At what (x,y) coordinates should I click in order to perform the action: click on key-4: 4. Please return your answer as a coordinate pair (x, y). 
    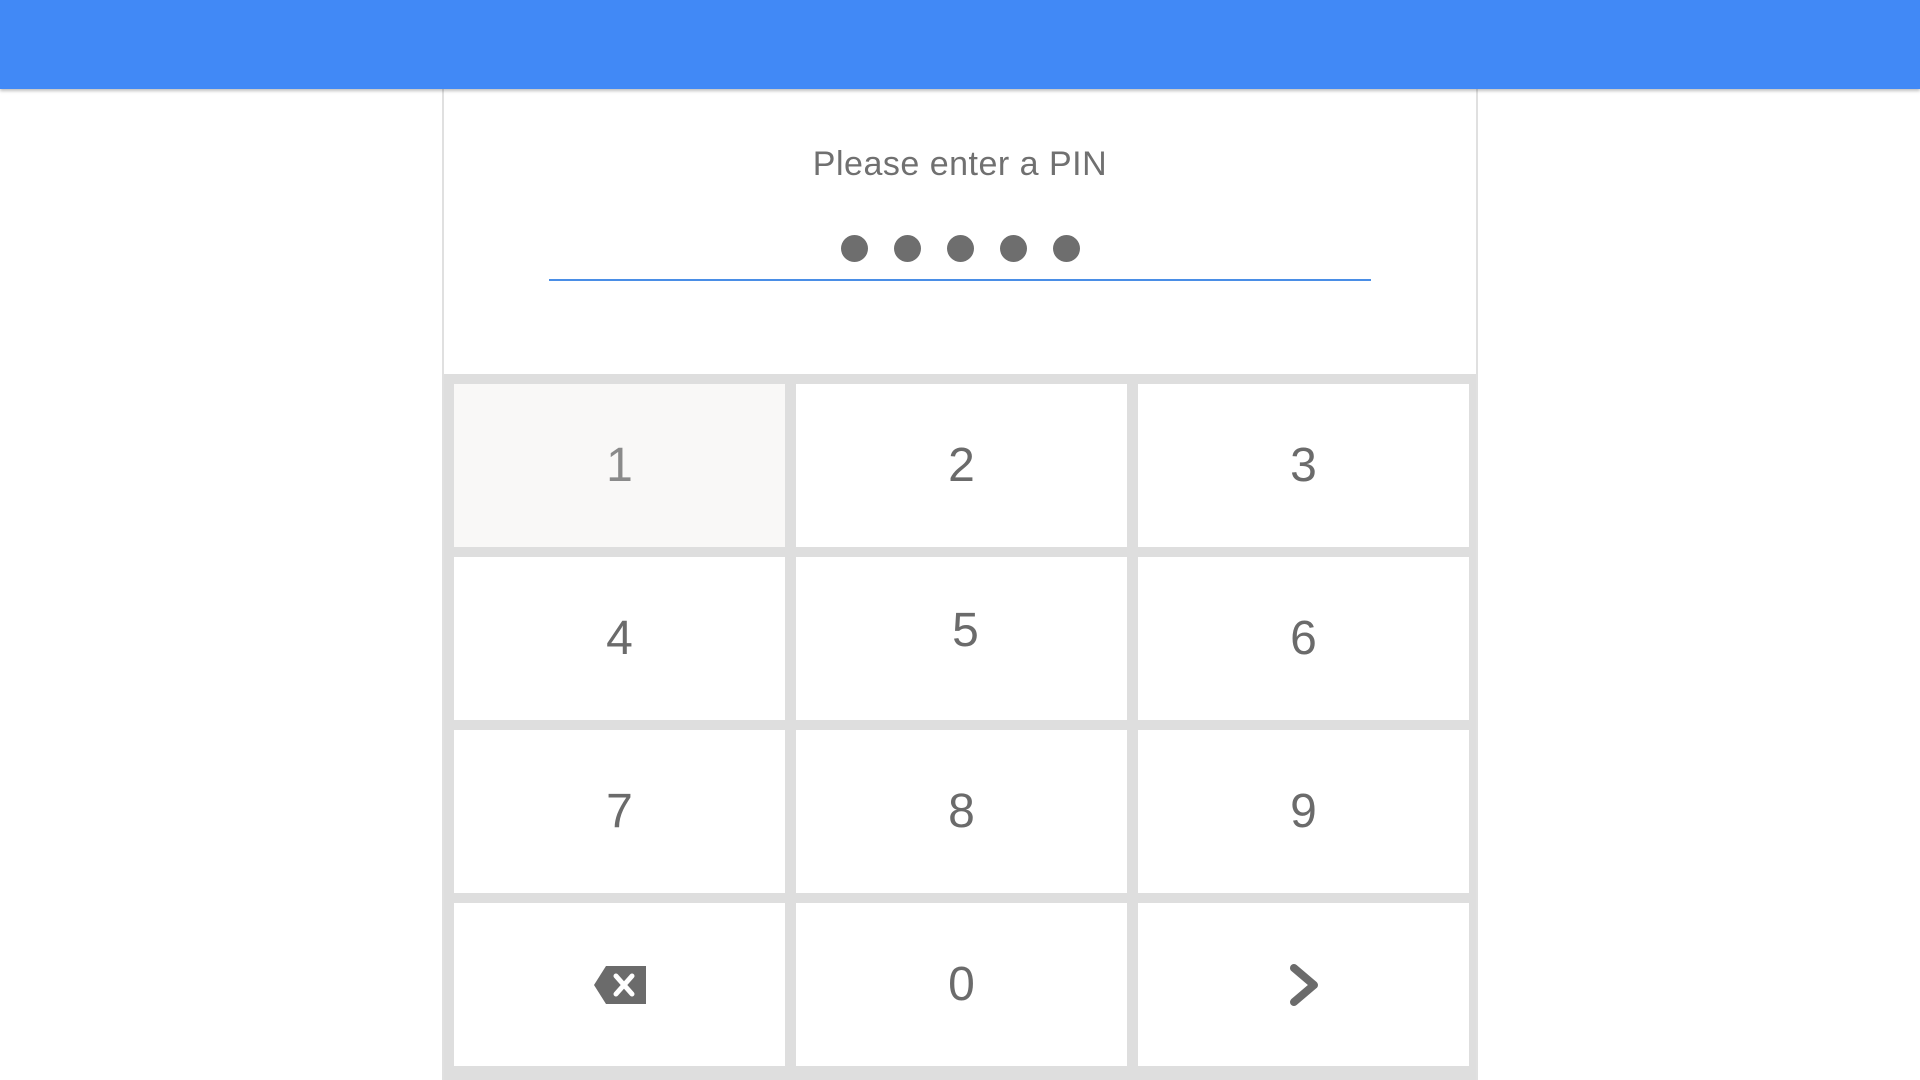
    Looking at the image, I should click on (619, 638).